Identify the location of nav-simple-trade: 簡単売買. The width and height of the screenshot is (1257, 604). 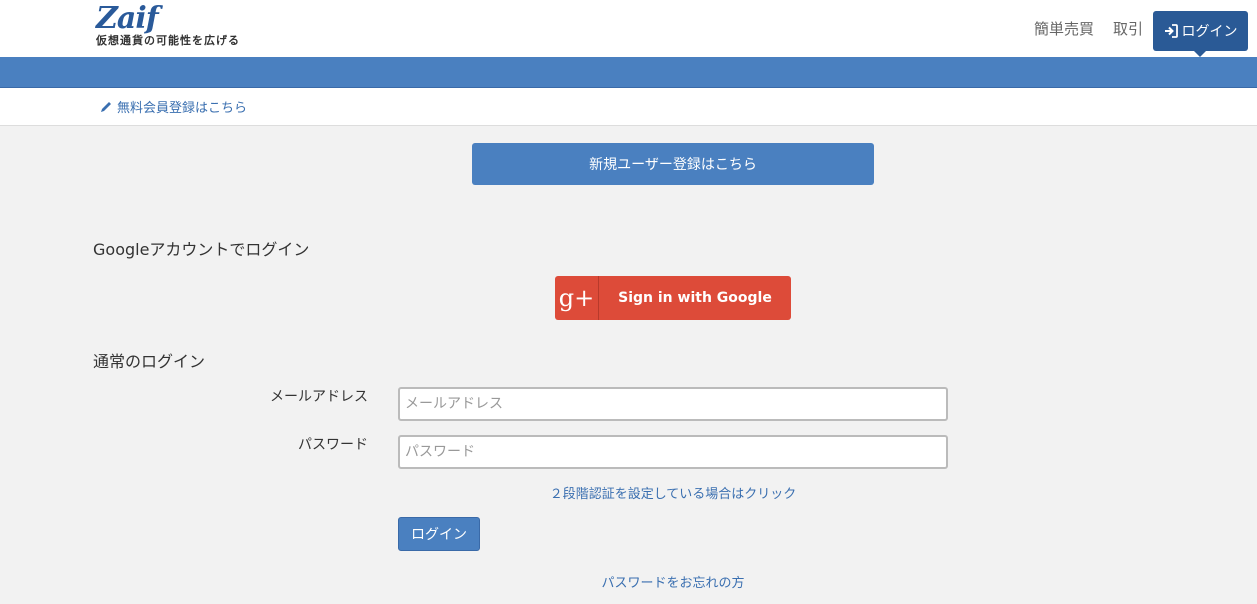
(1064, 28).